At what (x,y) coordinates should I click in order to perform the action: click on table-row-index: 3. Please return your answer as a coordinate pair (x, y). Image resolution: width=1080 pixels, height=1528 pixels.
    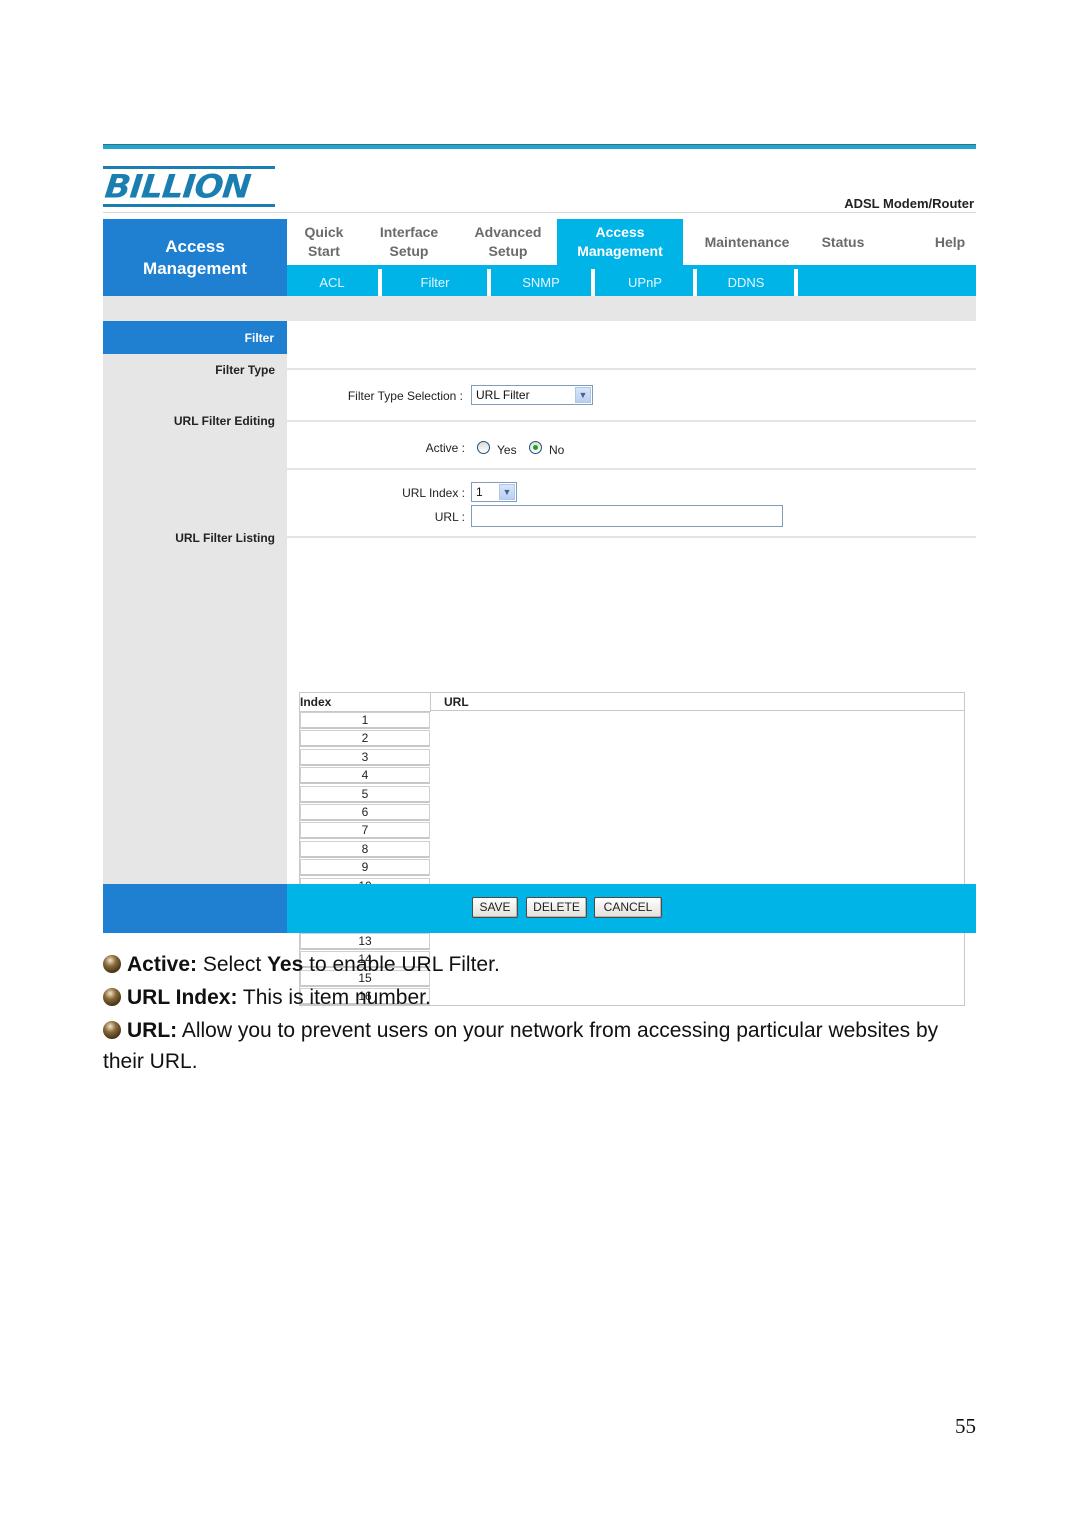
    Looking at the image, I should click on (365, 757).